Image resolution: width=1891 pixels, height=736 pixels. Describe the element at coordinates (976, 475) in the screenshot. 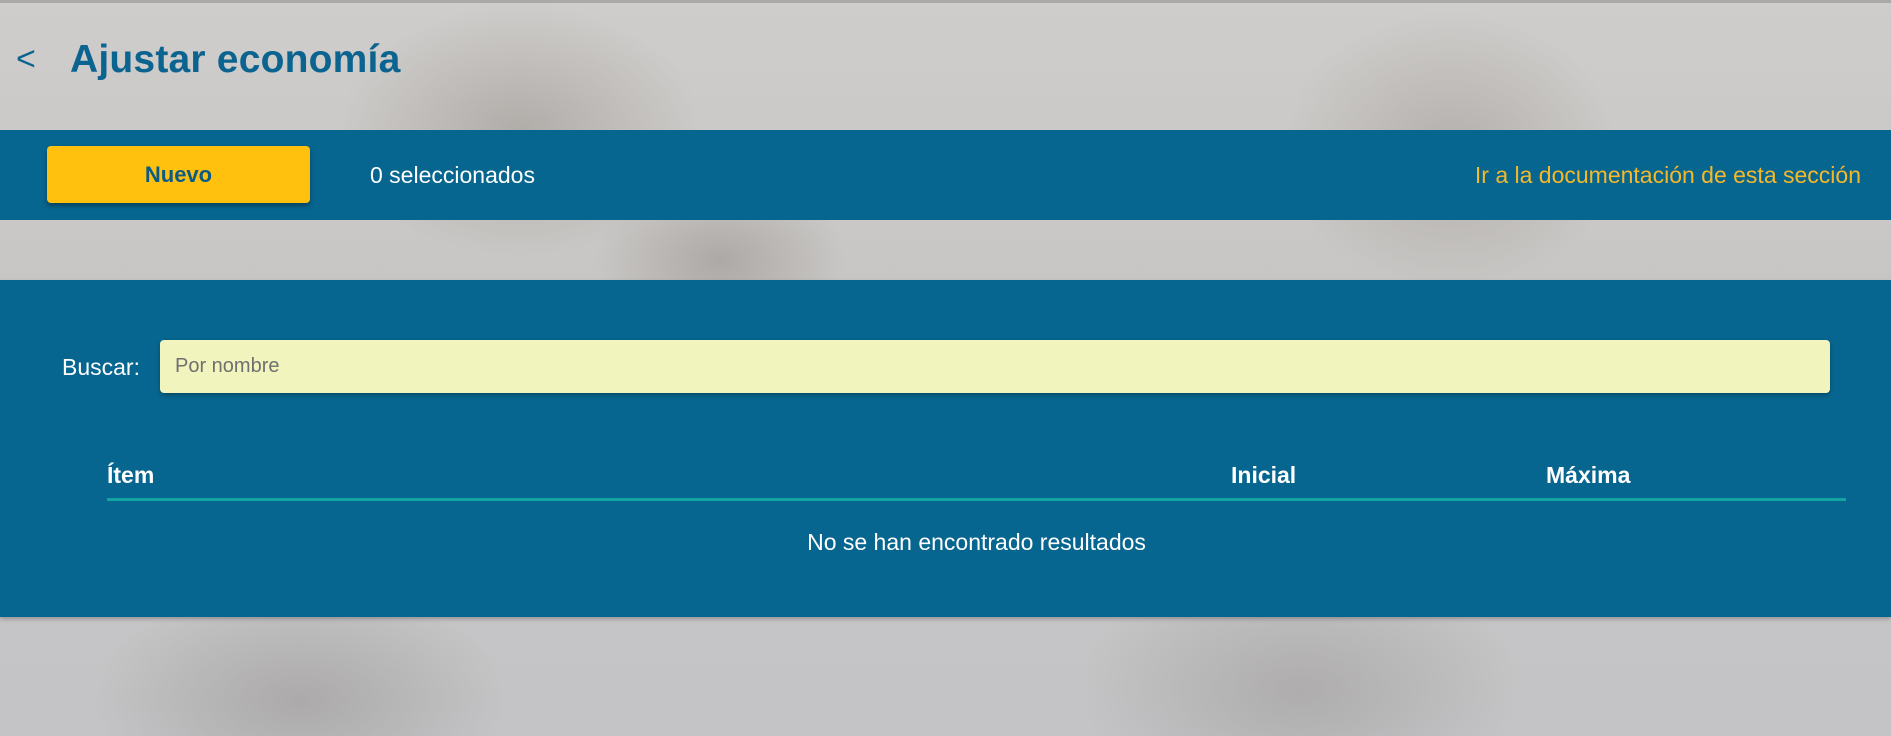

I see `table-header: Ítem Inicial Máxima` at that location.